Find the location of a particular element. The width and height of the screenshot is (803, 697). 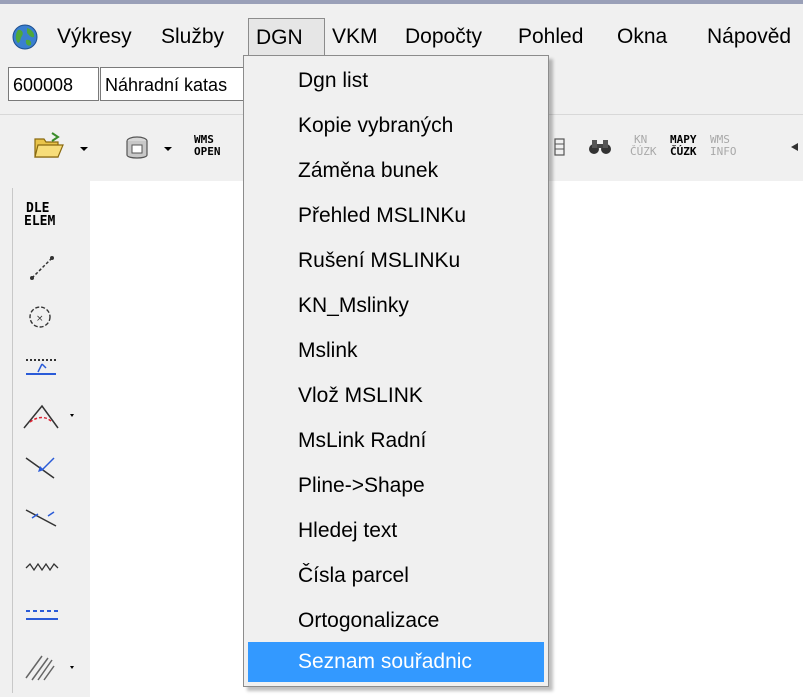

code-field: 600008 is located at coordinates (53, 84).